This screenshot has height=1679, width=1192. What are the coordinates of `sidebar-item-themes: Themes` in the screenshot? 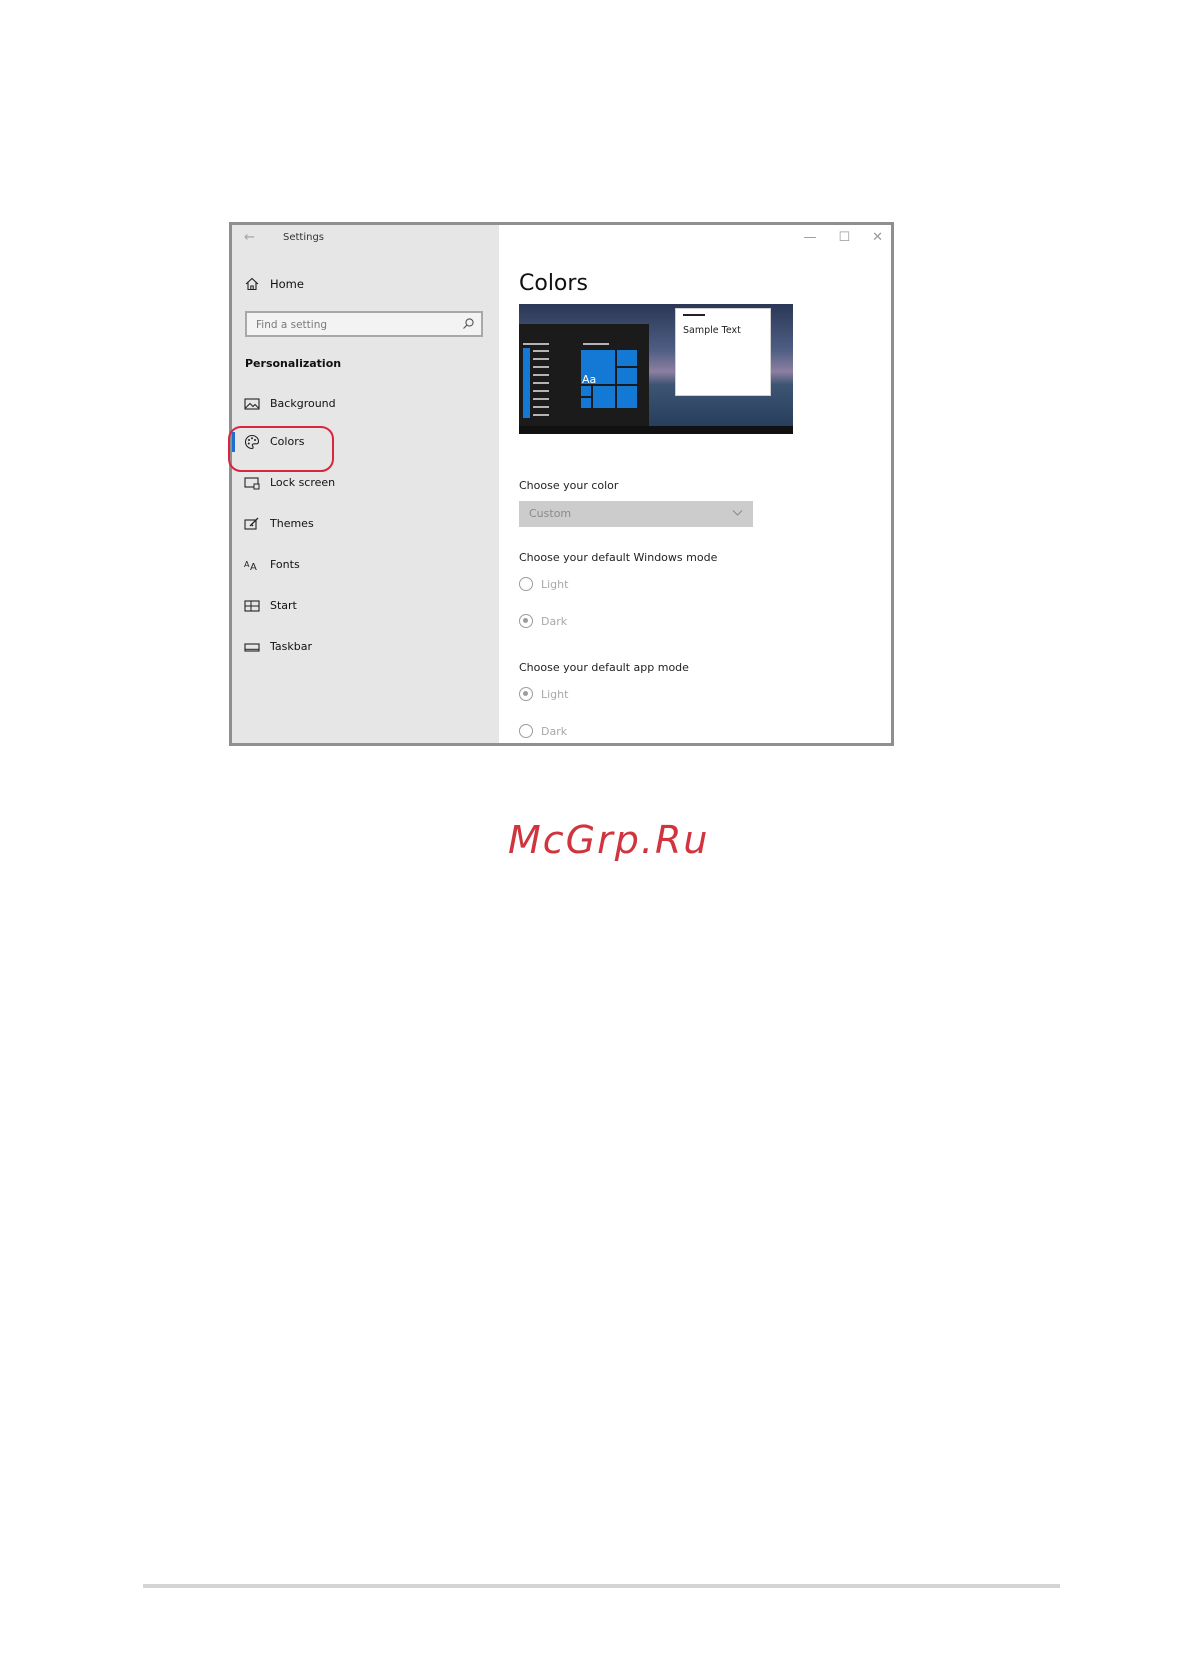 It's located at (365, 524).